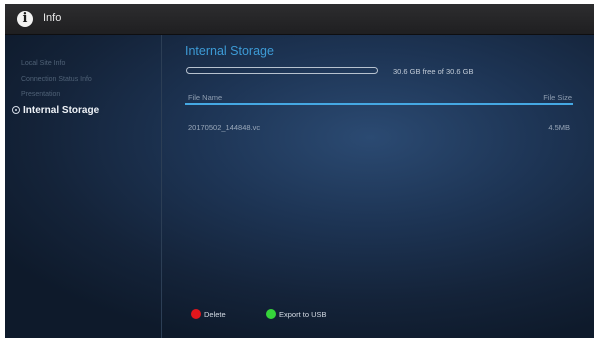  I want to click on storage-status-text: 30.6 GB free of 30.6 GB, so click(433, 71).